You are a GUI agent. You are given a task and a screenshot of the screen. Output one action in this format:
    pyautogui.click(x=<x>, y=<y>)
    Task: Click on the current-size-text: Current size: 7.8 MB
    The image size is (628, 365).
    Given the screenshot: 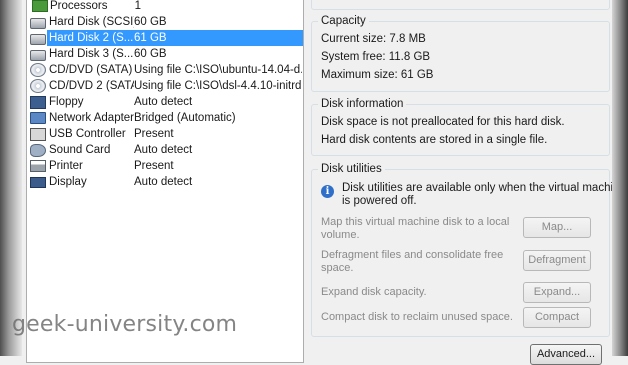 What is the action you would take?
    pyautogui.click(x=373, y=39)
    